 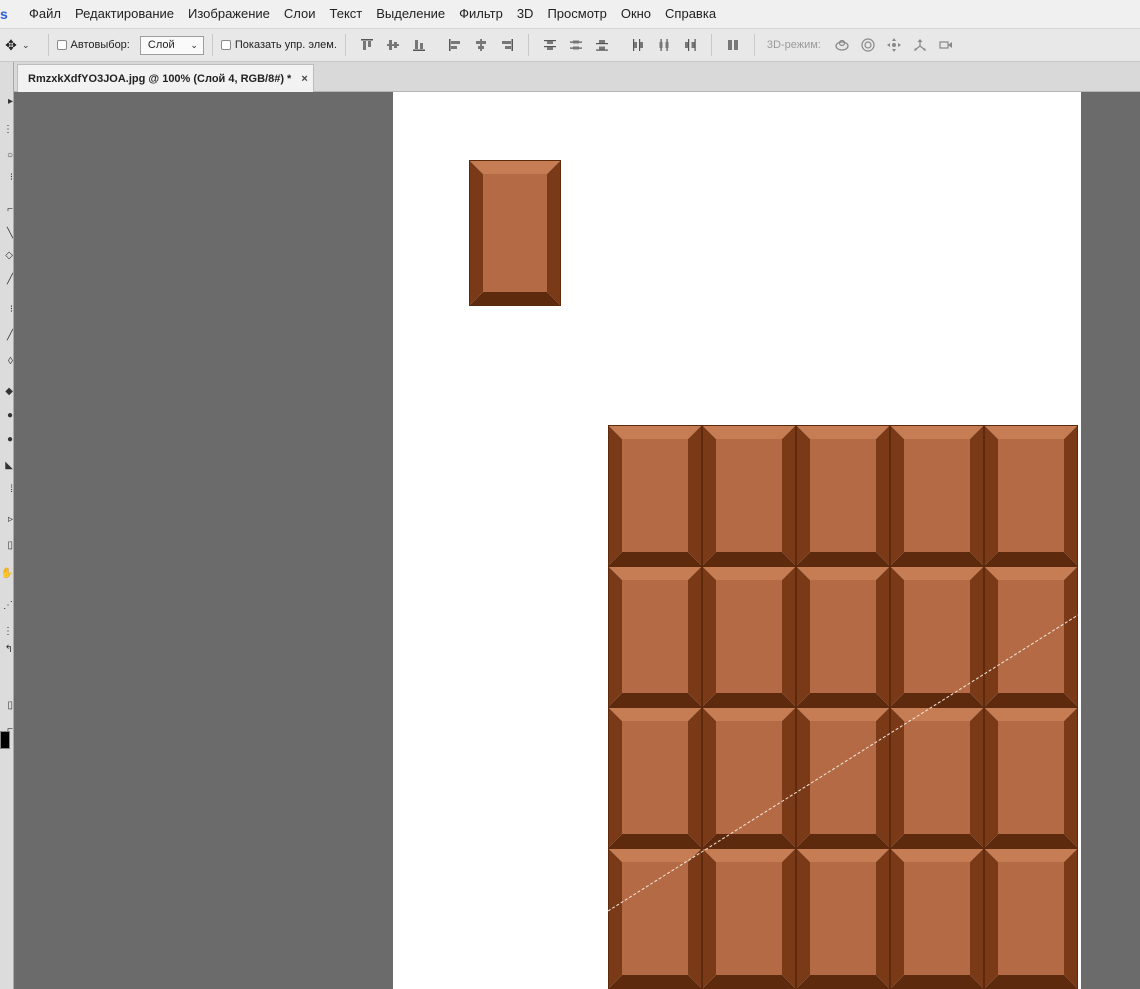 What do you see at coordinates (6, 440) in the screenshot?
I see `dodge-tool-icon: ●` at bounding box center [6, 440].